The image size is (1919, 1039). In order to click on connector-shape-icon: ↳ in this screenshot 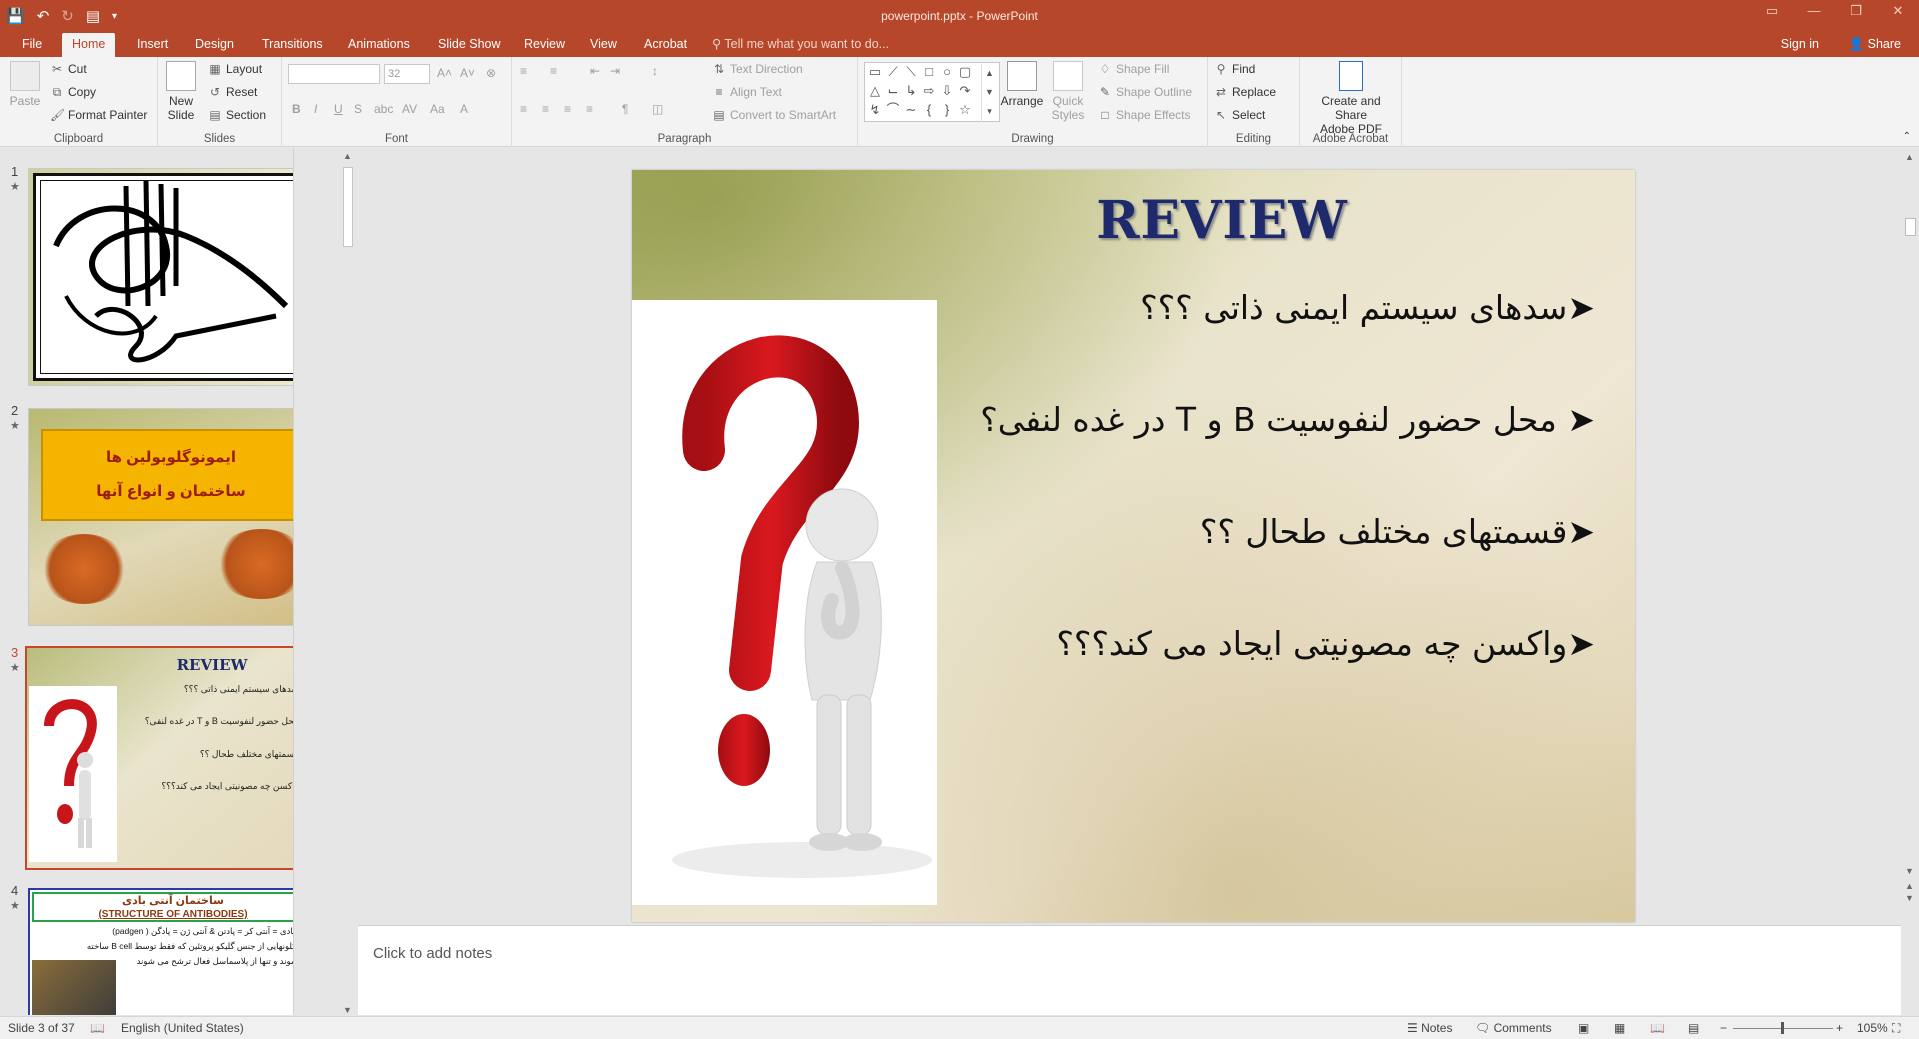, I will do `click(911, 91)`.